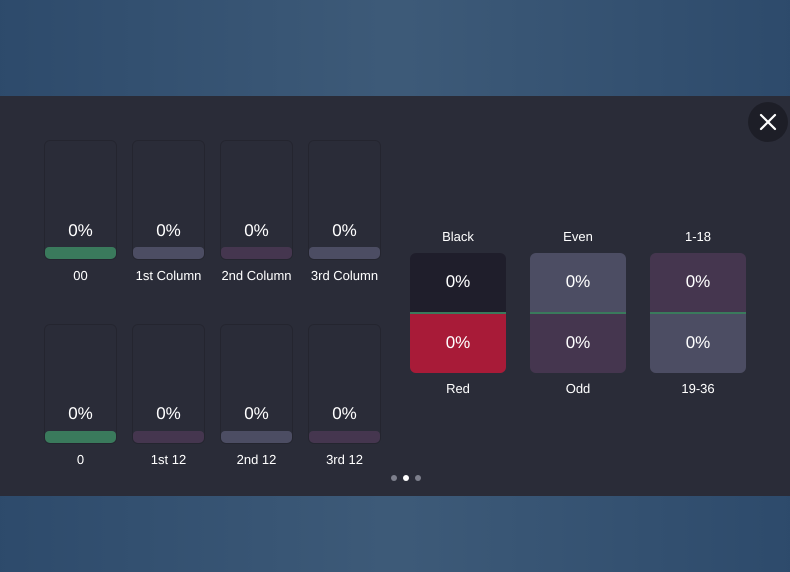 The image size is (790, 572). Describe the element at coordinates (458, 237) in the screenshot. I see `bet-label: Black` at that location.